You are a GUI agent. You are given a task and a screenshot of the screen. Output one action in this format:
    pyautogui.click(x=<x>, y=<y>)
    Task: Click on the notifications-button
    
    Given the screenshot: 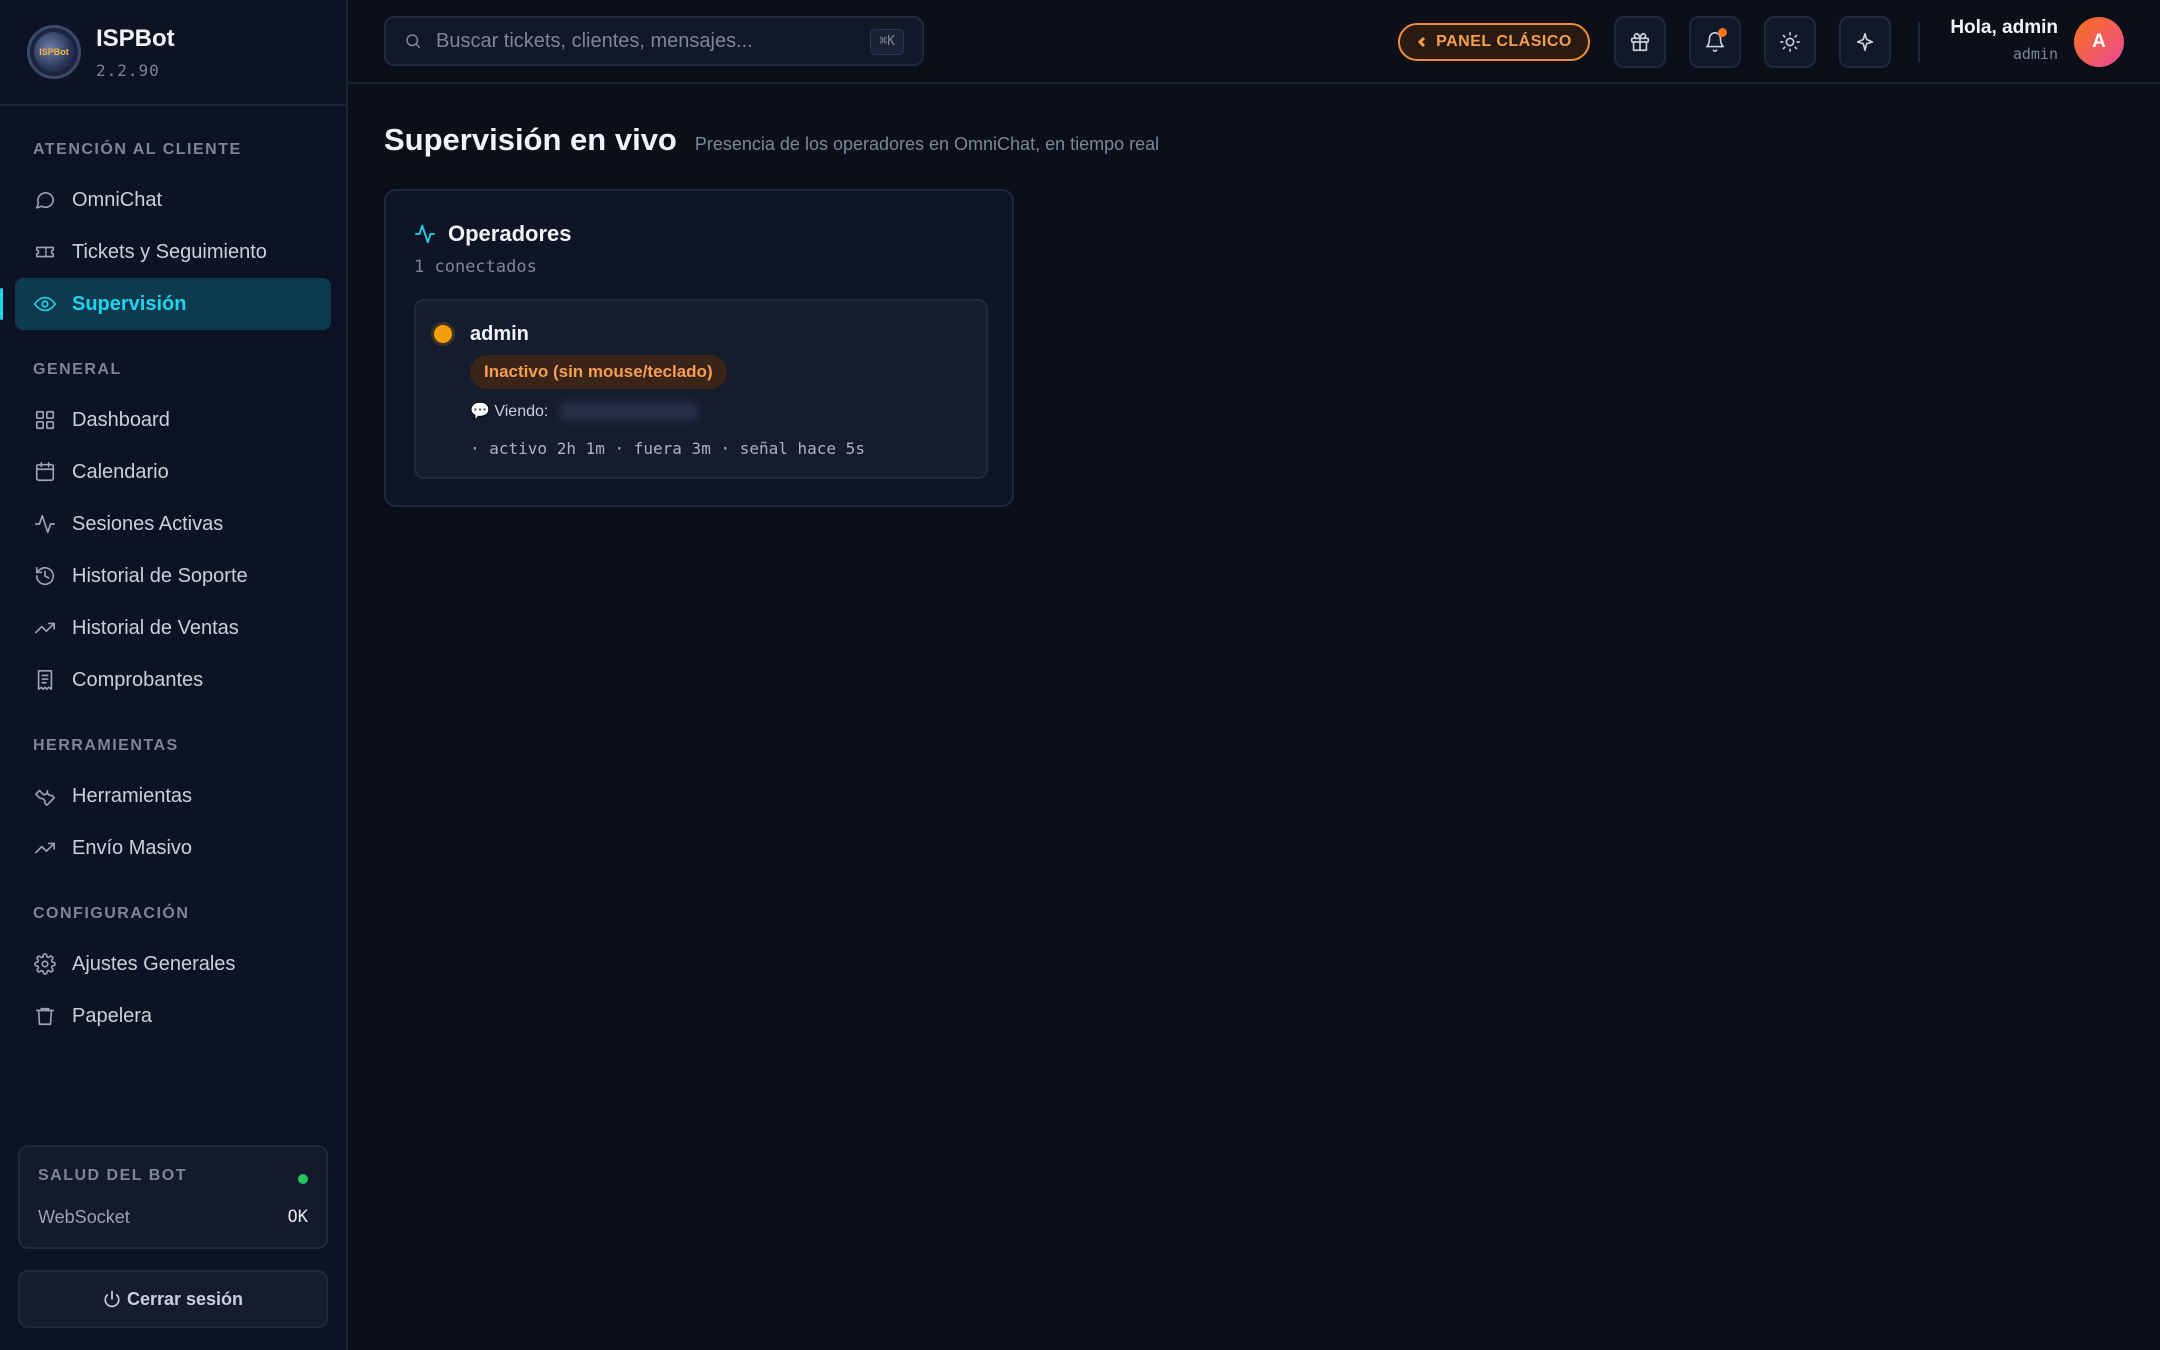 What is the action you would take?
    pyautogui.click(x=1715, y=42)
    